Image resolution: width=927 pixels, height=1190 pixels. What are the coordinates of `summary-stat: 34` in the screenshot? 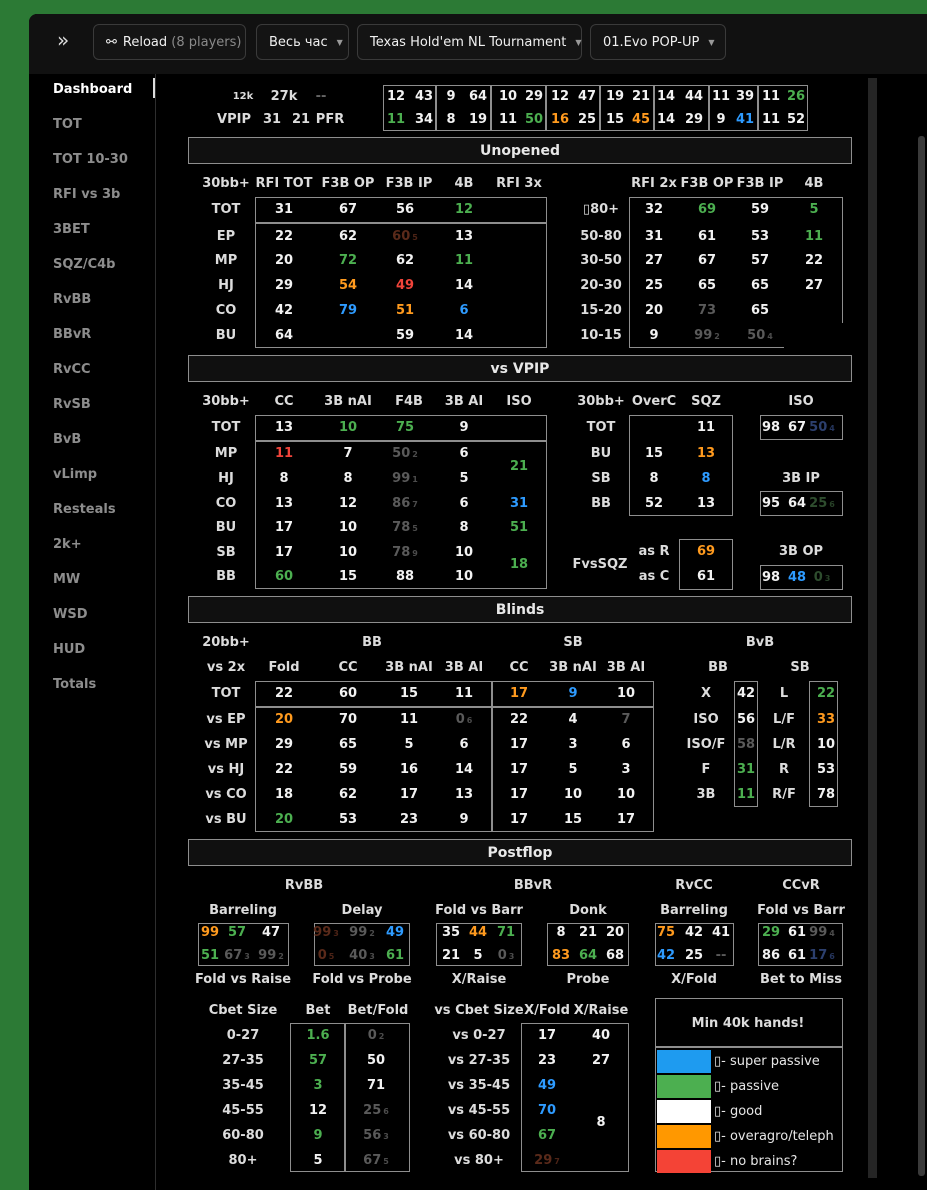 It's located at (424, 120).